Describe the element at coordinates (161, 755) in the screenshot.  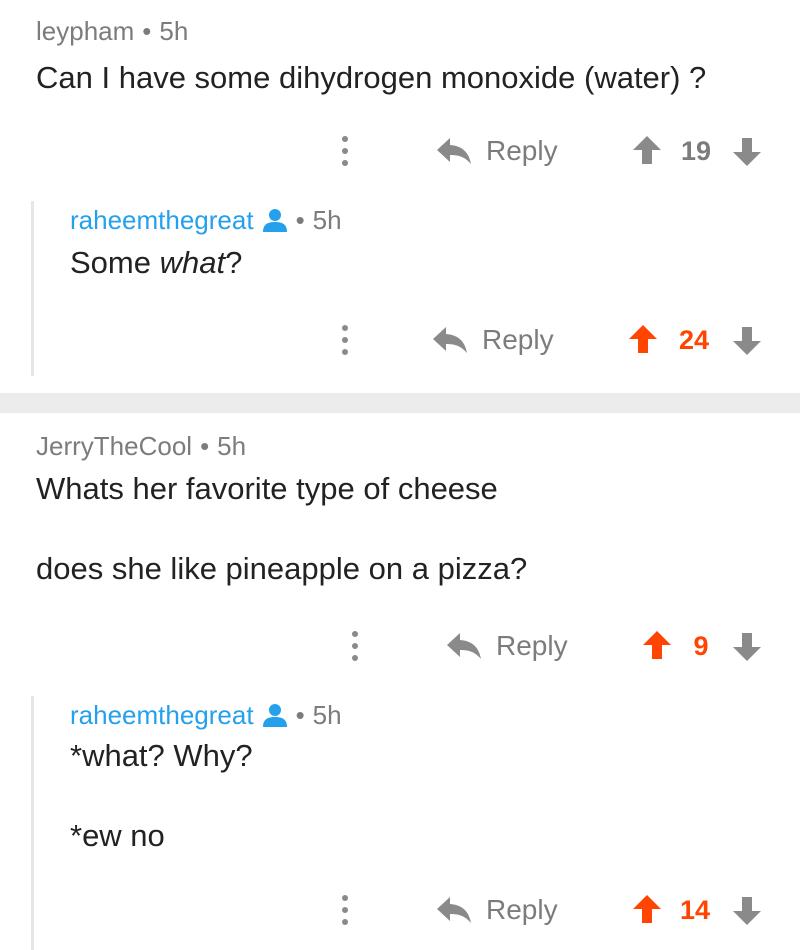
I see `reply-body-line: *what? Why?` at that location.